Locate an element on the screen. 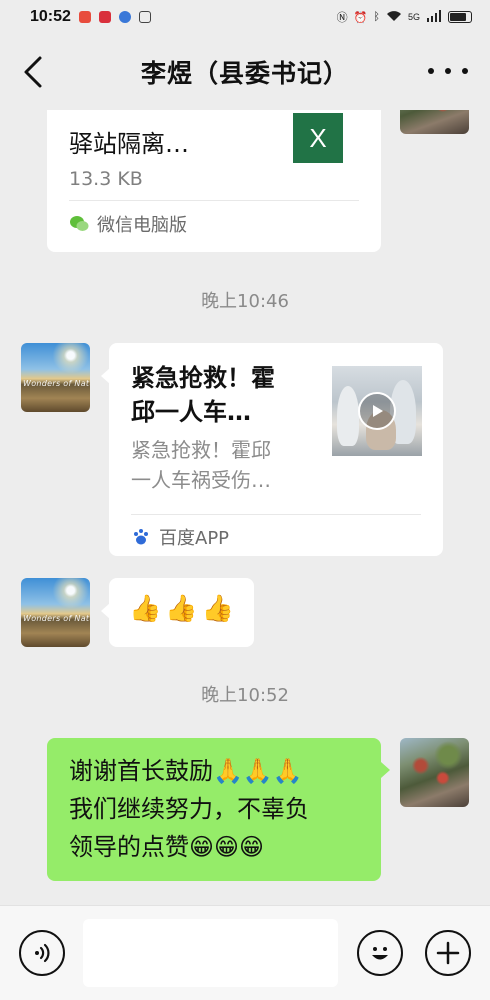 The image size is (490, 1000). voice-icon is located at coordinates (42, 953).